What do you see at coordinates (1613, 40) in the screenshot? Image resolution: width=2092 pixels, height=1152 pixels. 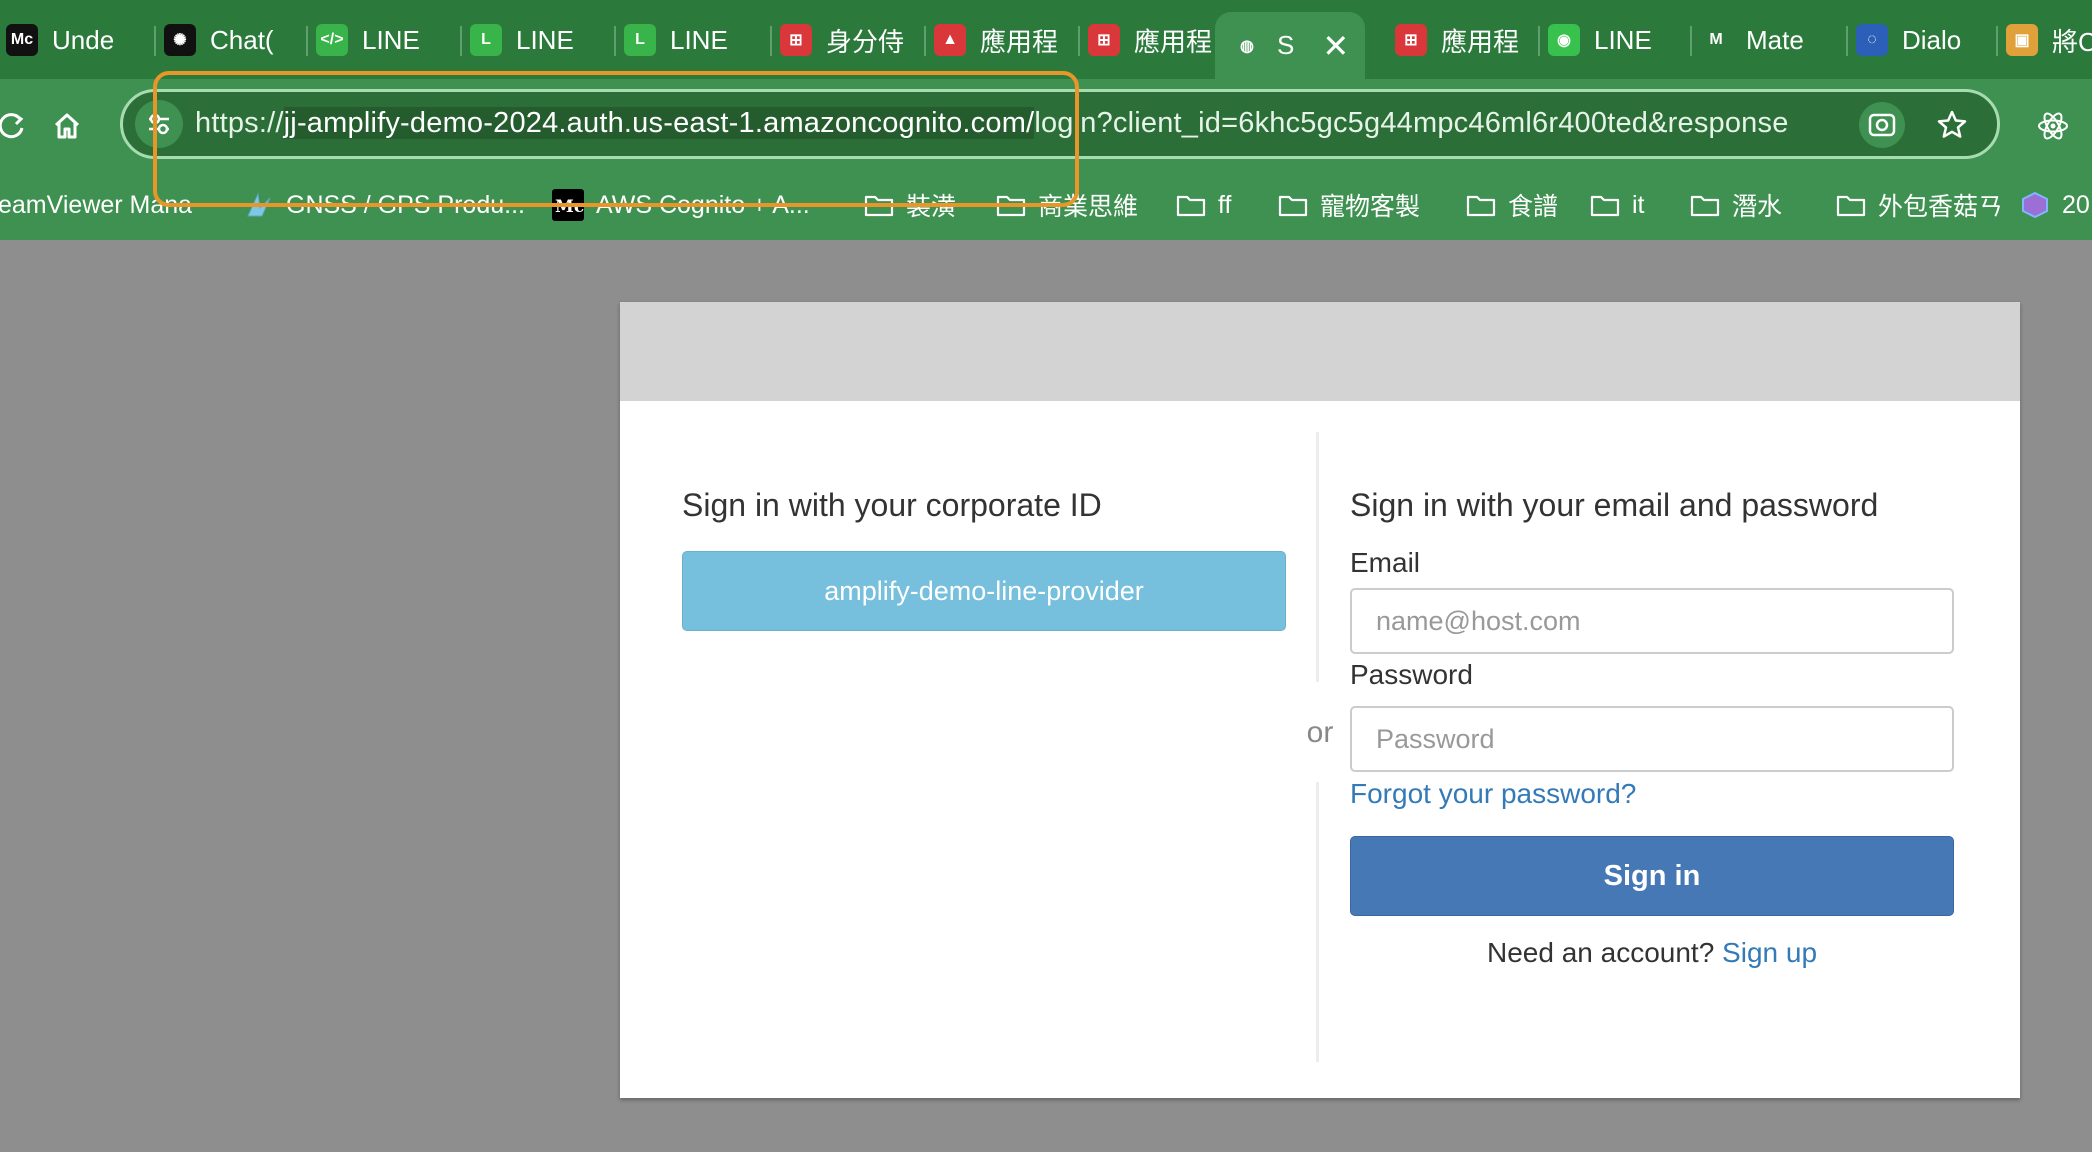 I see `browser-tab: ◉ LINE` at bounding box center [1613, 40].